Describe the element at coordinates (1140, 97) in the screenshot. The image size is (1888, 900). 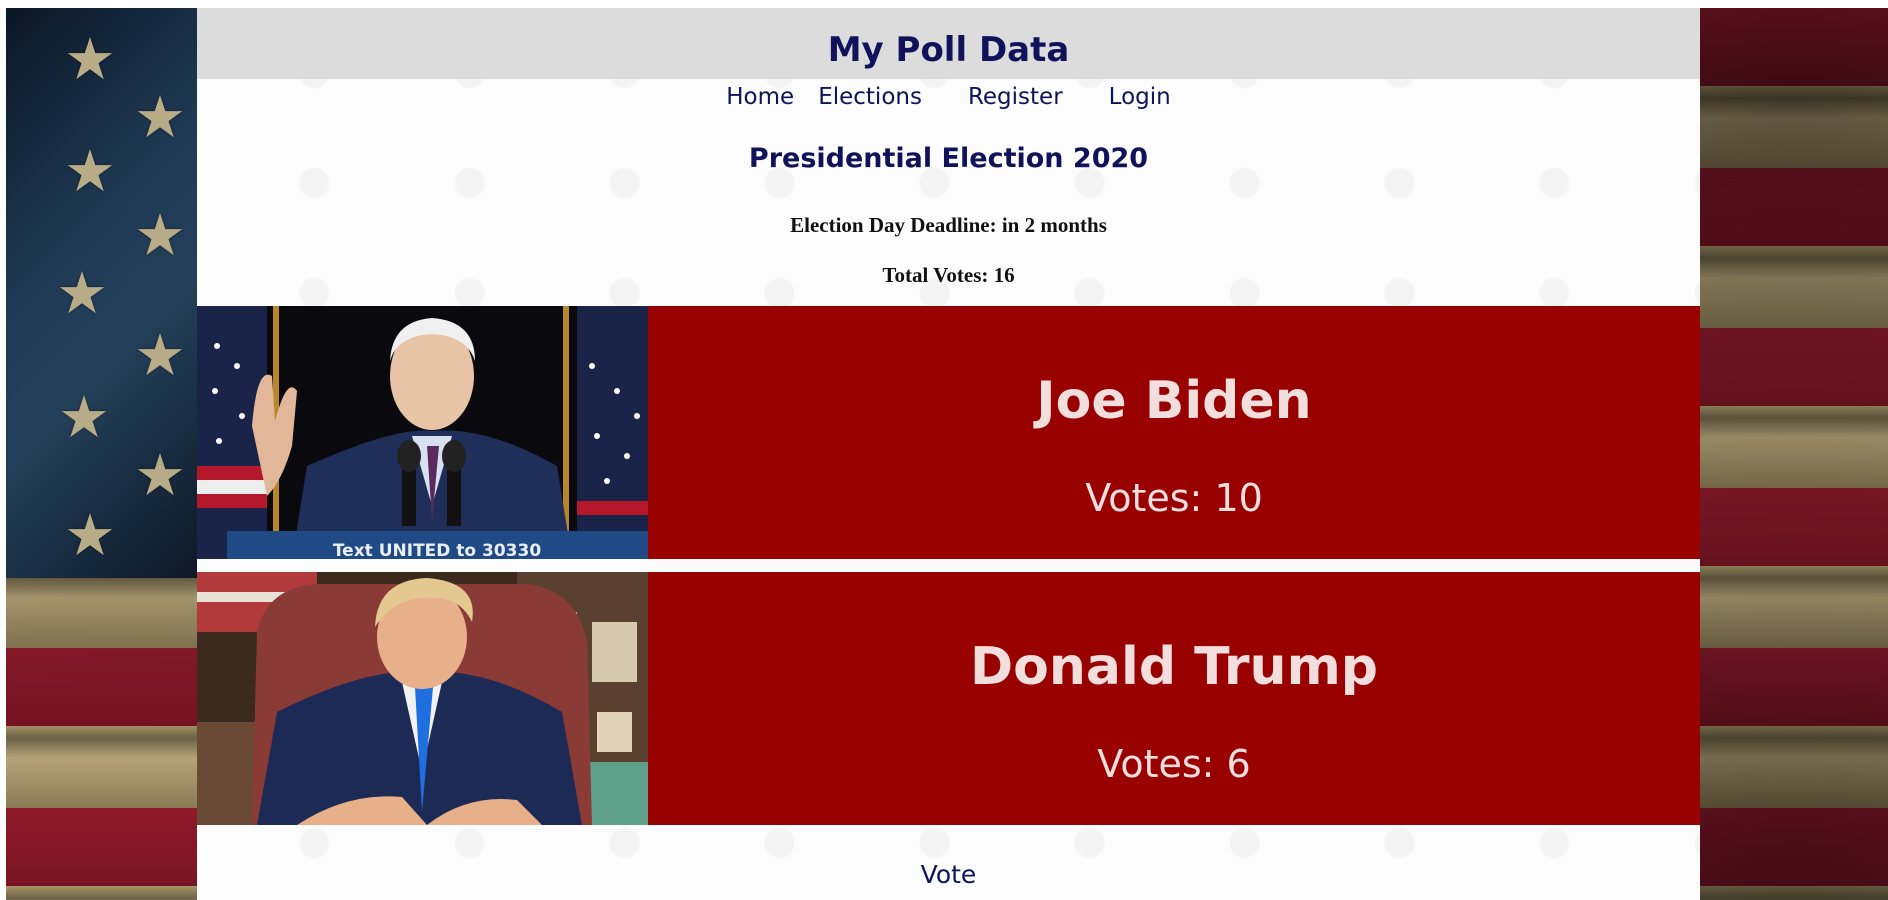
I see `nav-login-link: Login` at that location.